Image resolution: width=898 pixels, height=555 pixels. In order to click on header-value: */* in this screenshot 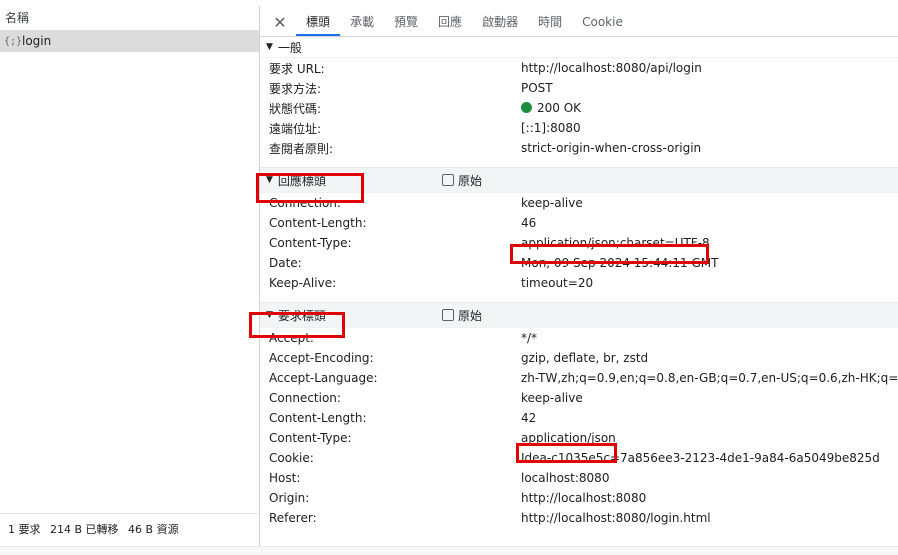, I will do `click(529, 338)`.